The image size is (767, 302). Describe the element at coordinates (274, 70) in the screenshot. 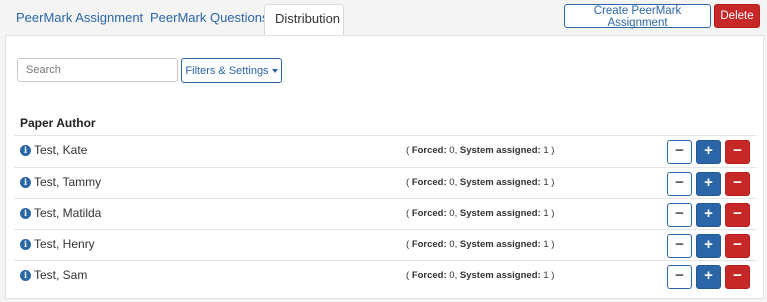

I see `caret-down-icon` at that location.